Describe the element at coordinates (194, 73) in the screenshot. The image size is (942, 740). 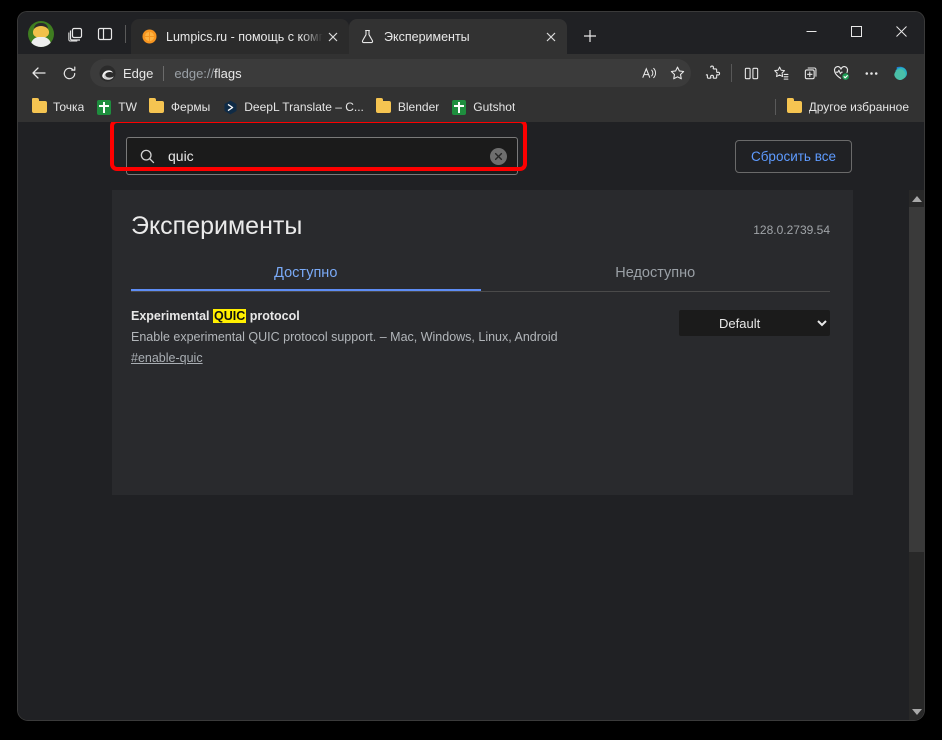
I see `url-scheme: edge://` at that location.